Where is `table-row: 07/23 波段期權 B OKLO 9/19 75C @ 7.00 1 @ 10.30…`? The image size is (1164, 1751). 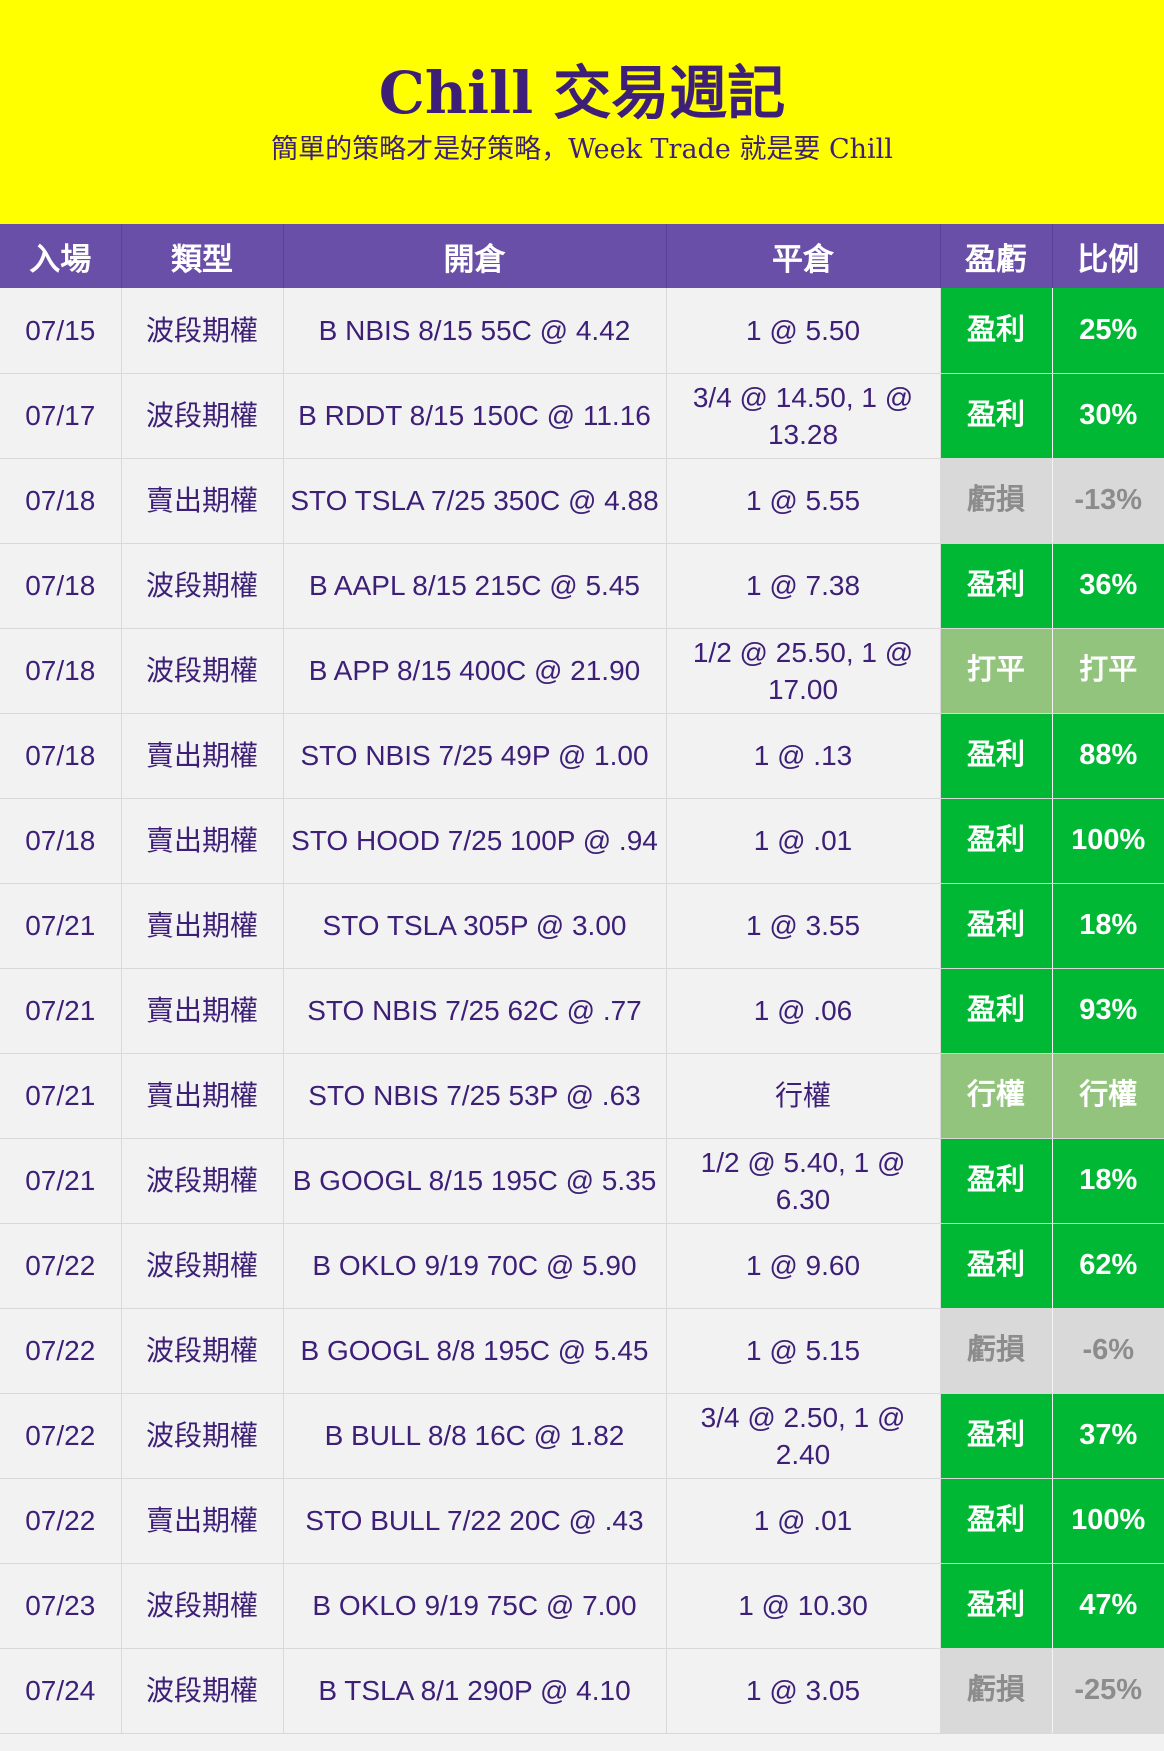 table-row: 07/23 波段期權 B OKLO 9/19 75C @ 7.00 1 @ 10.30… is located at coordinates (582, 1606).